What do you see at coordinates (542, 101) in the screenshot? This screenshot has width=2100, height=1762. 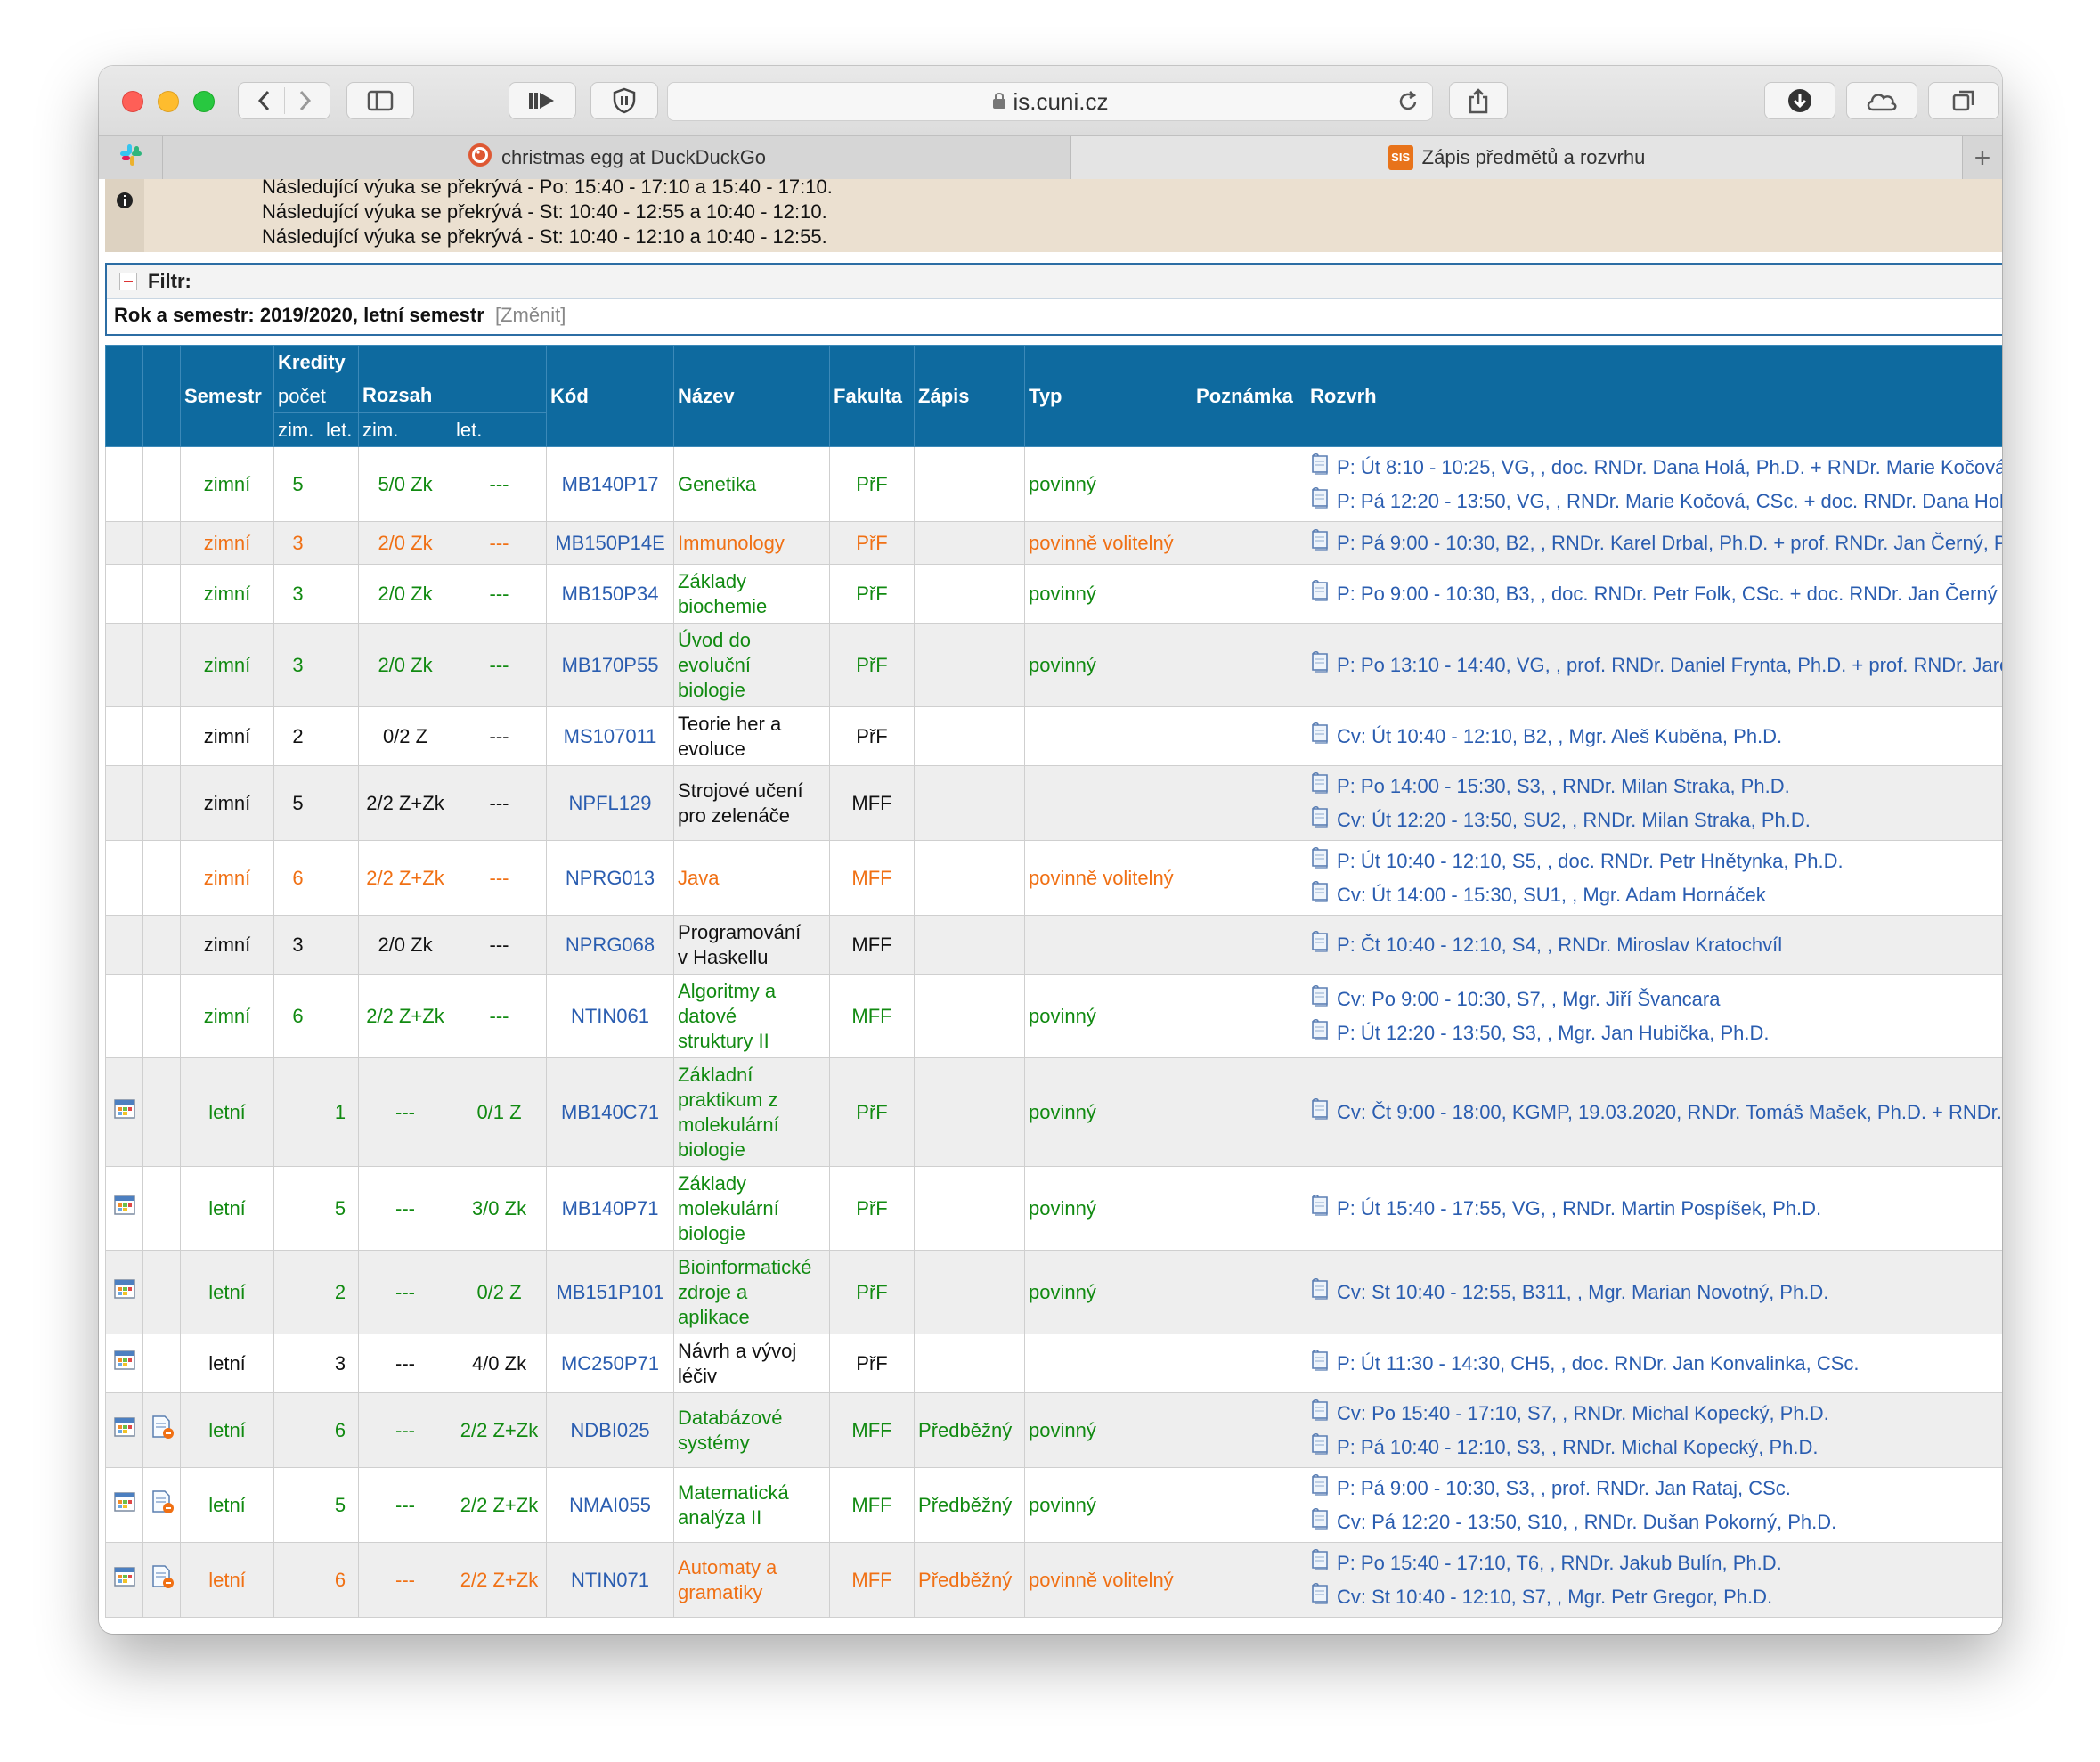 I see `reader-button` at bounding box center [542, 101].